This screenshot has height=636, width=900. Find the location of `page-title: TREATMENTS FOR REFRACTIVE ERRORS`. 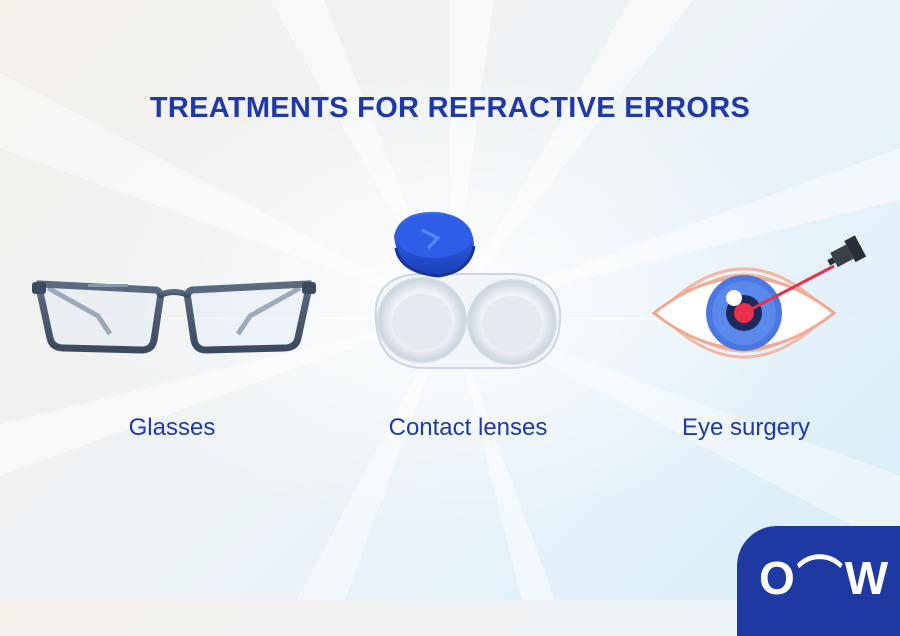

page-title: TREATMENTS FOR REFRACTIVE ERRORS is located at coordinates (450, 108).